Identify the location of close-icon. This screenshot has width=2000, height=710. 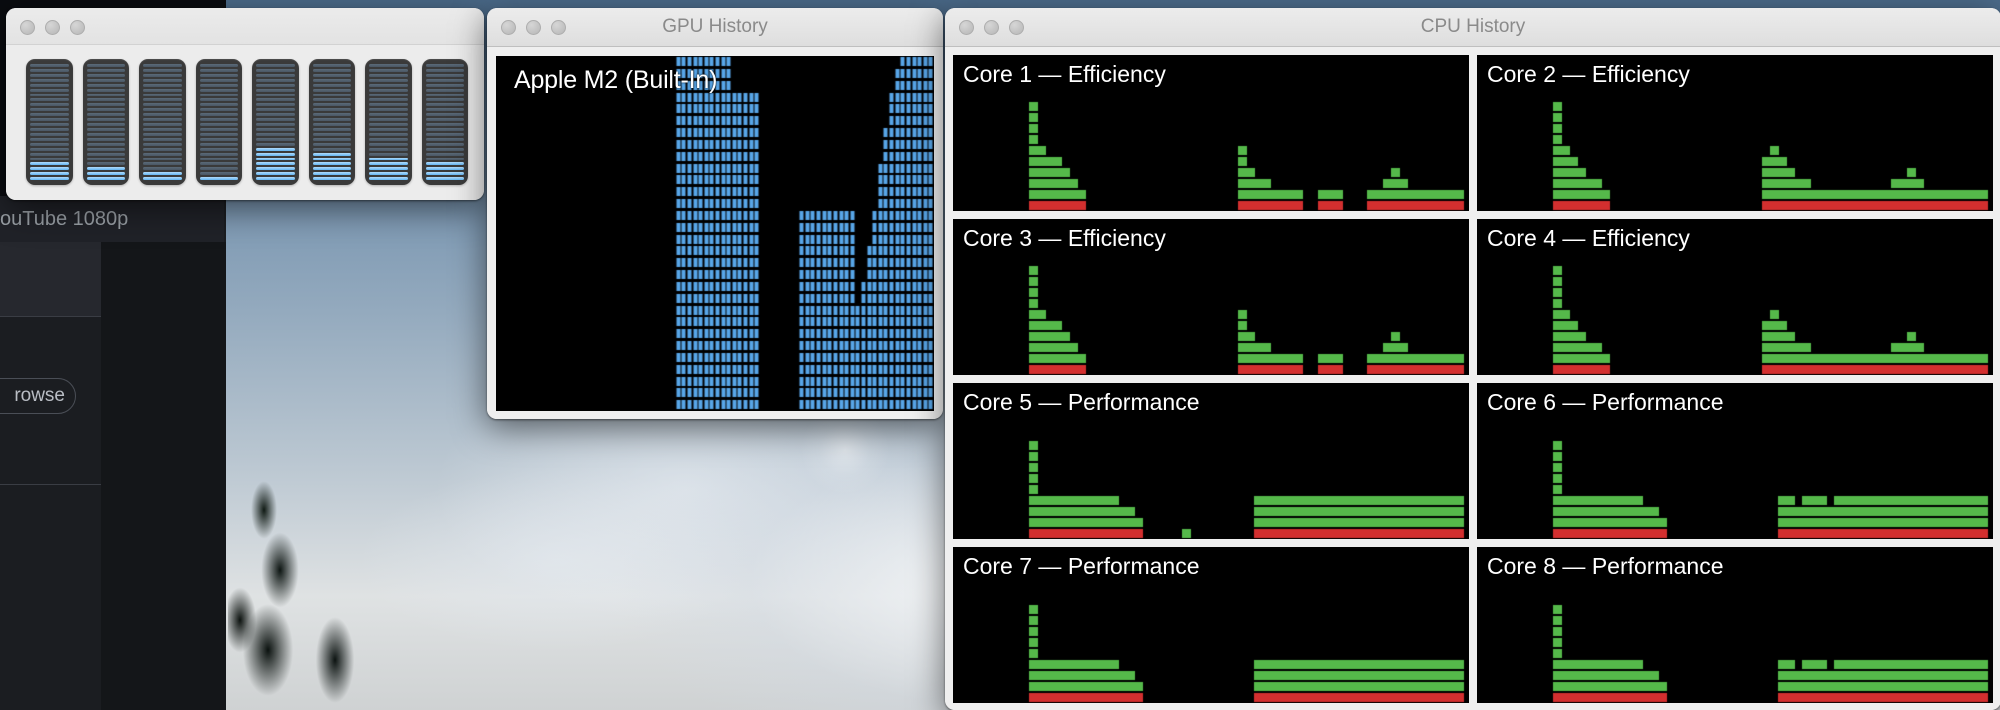
(27, 27).